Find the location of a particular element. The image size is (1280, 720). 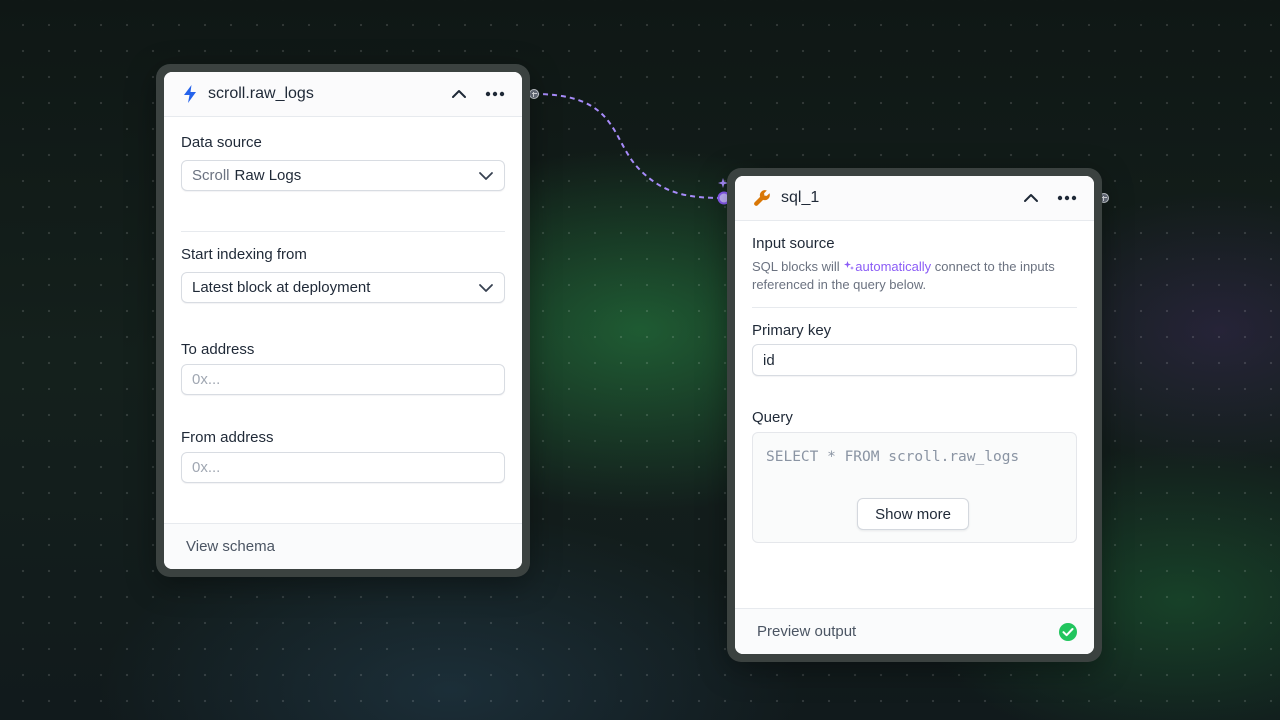

start-indexing-label: Start indexing from is located at coordinates (244, 254).